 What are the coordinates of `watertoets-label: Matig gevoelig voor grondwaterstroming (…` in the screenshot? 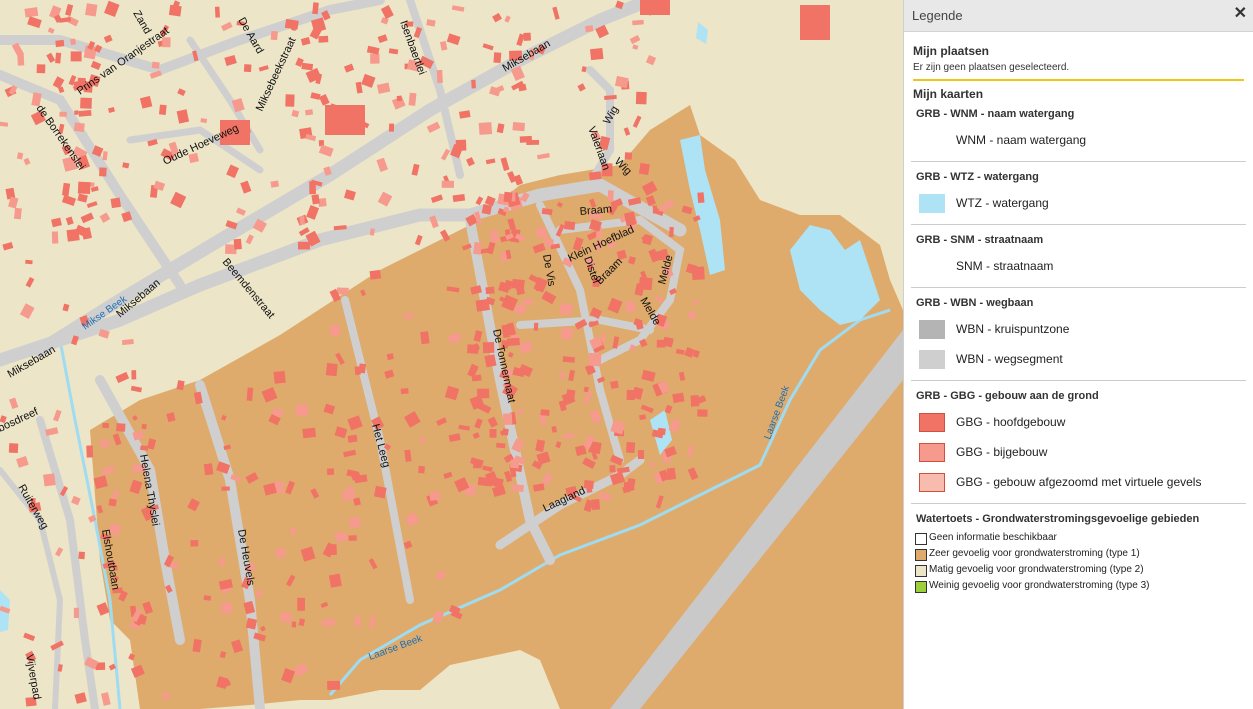 It's located at (1036, 569).